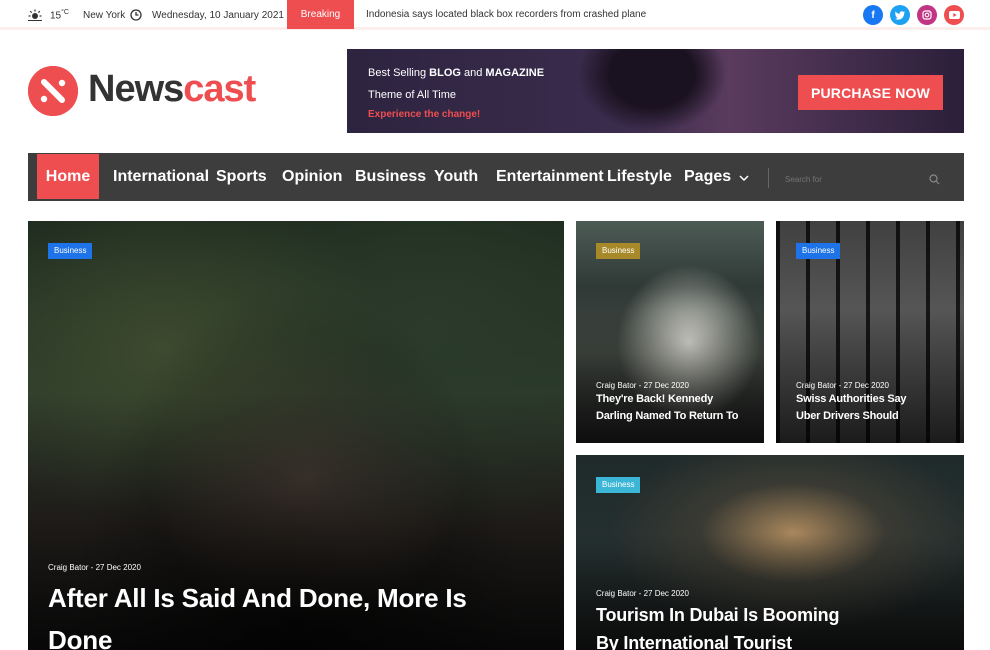 The image size is (990, 650). Describe the element at coordinates (900, 15) in the screenshot. I see `twitter-icon` at that location.